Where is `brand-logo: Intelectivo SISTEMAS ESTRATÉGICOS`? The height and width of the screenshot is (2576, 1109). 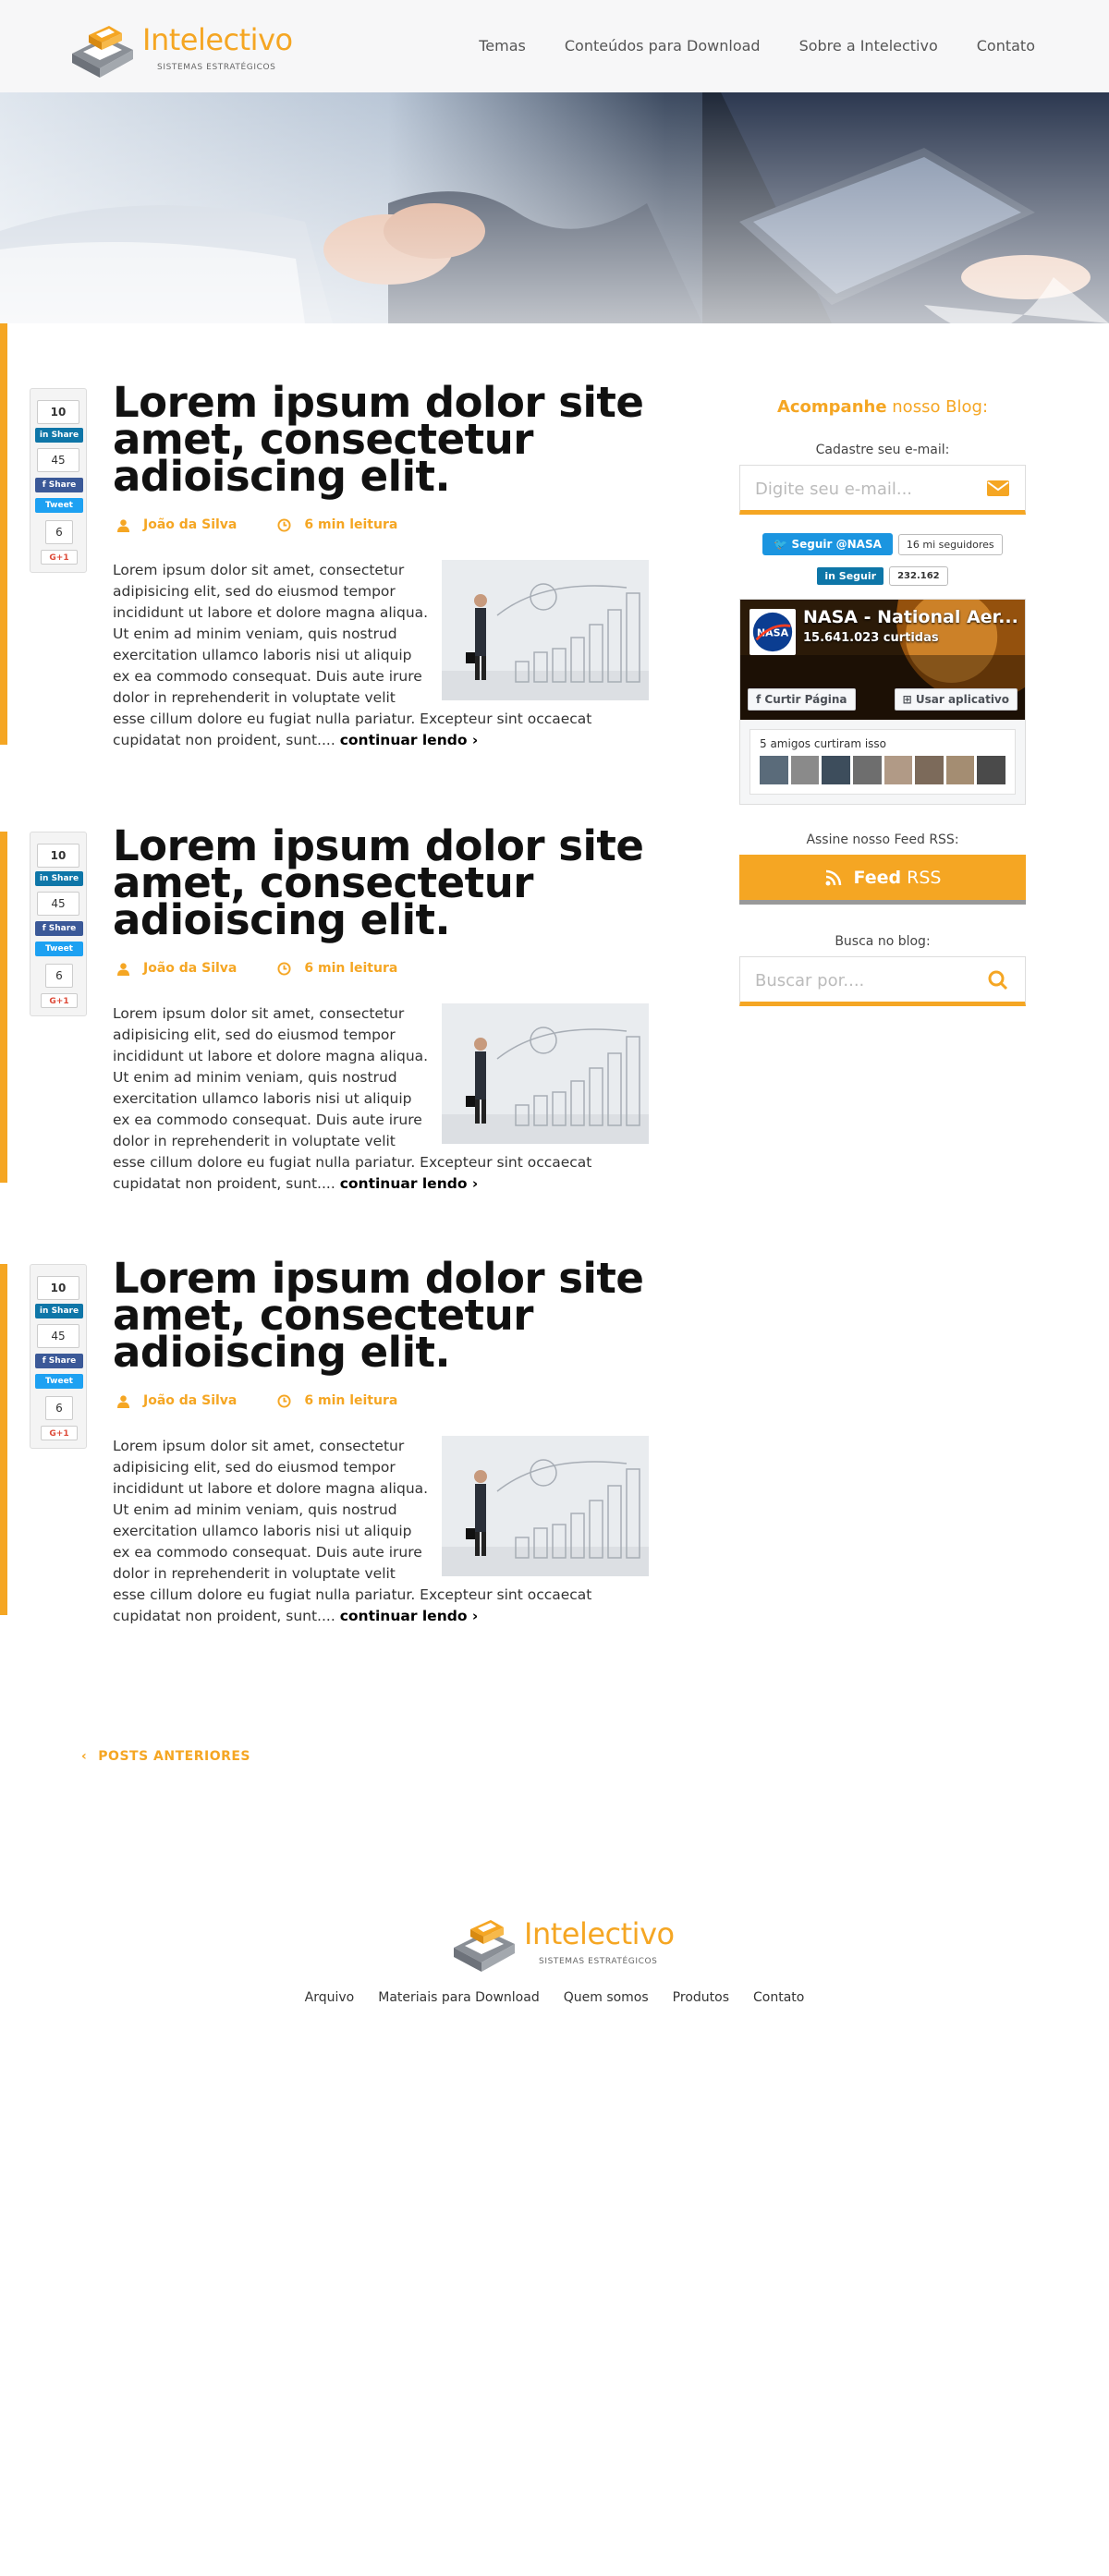 brand-logo: Intelectivo SISTEMAS ESTRATÉGICOS is located at coordinates (180, 48).